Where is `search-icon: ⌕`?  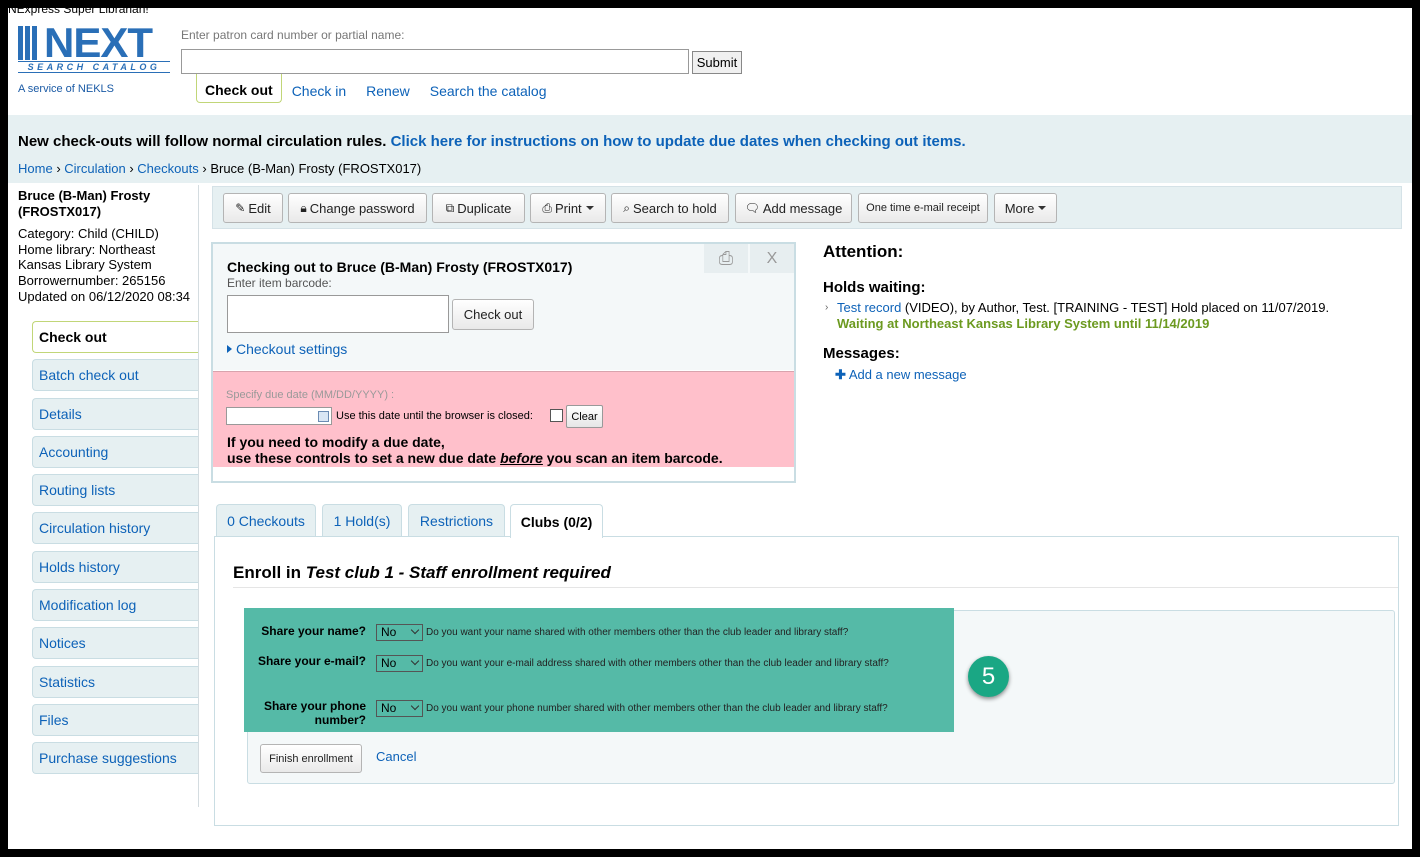 search-icon: ⌕ is located at coordinates (626, 207).